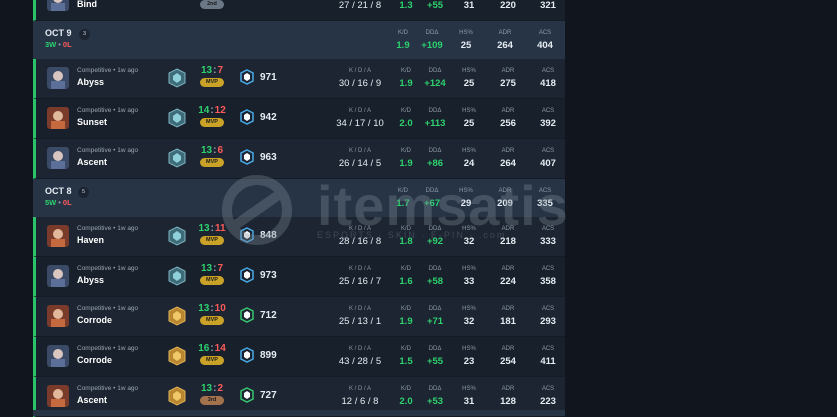 Image resolution: width=837 pixels, height=417 pixels. What do you see at coordinates (360, 241) in the screenshot?
I see `kda-value: 28 / 16 / 8` at bounding box center [360, 241].